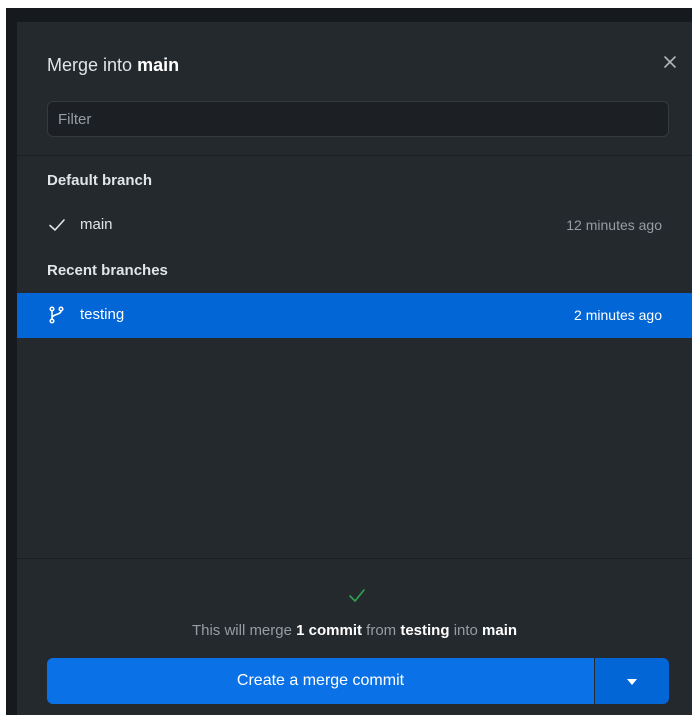 The image size is (692, 716). Describe the element at coordinates (56, 315) in the screenshot. I see `git-branch-icon` at that location.